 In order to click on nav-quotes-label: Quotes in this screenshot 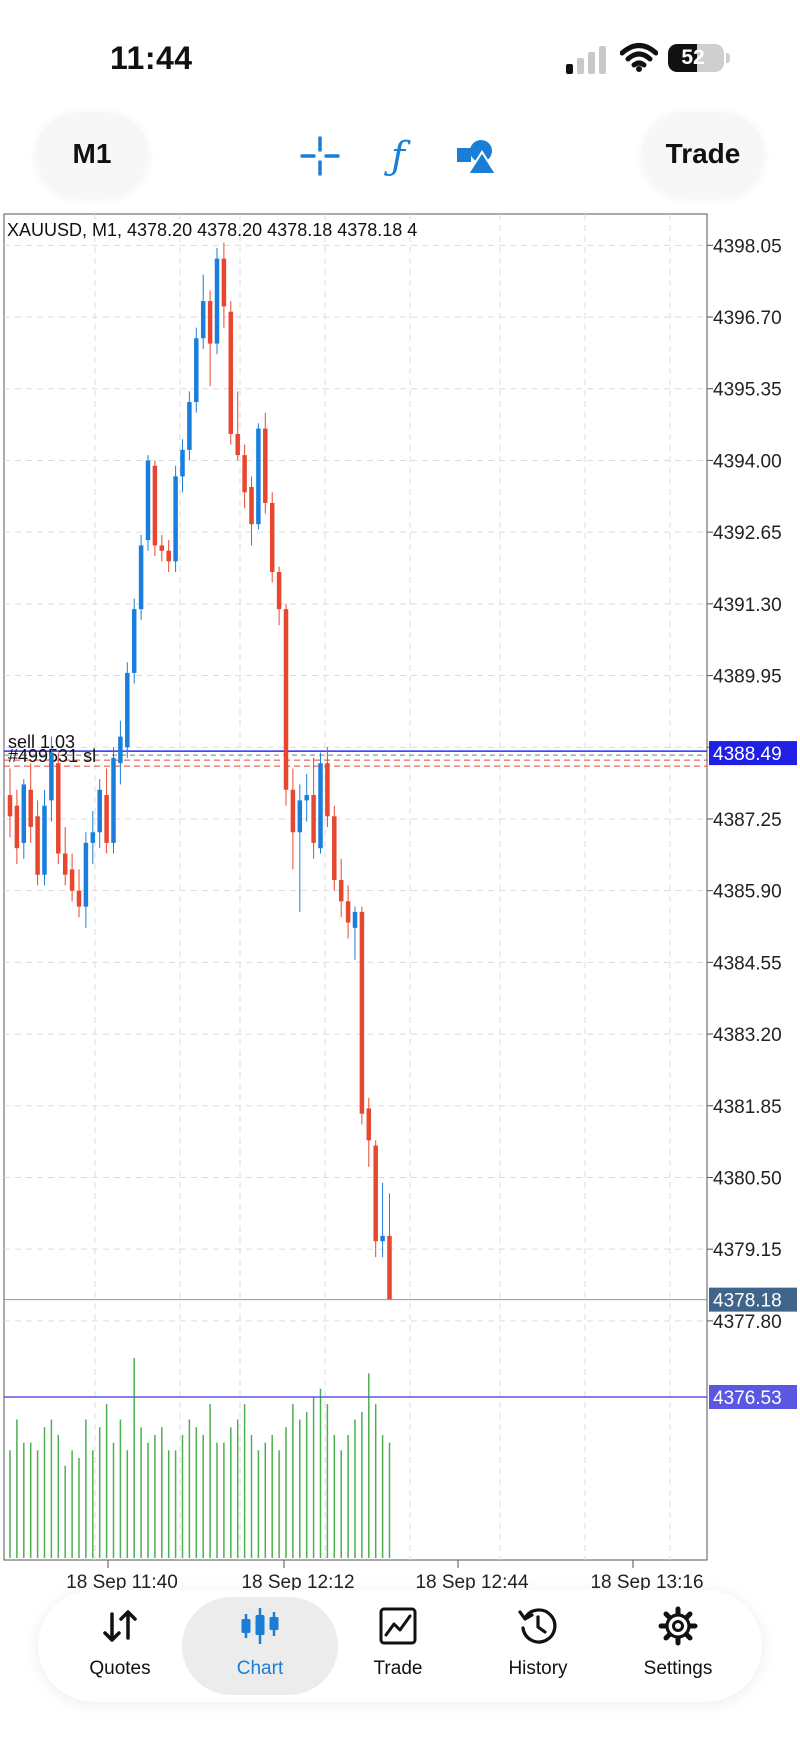, I will do `click(120, 1668)`.